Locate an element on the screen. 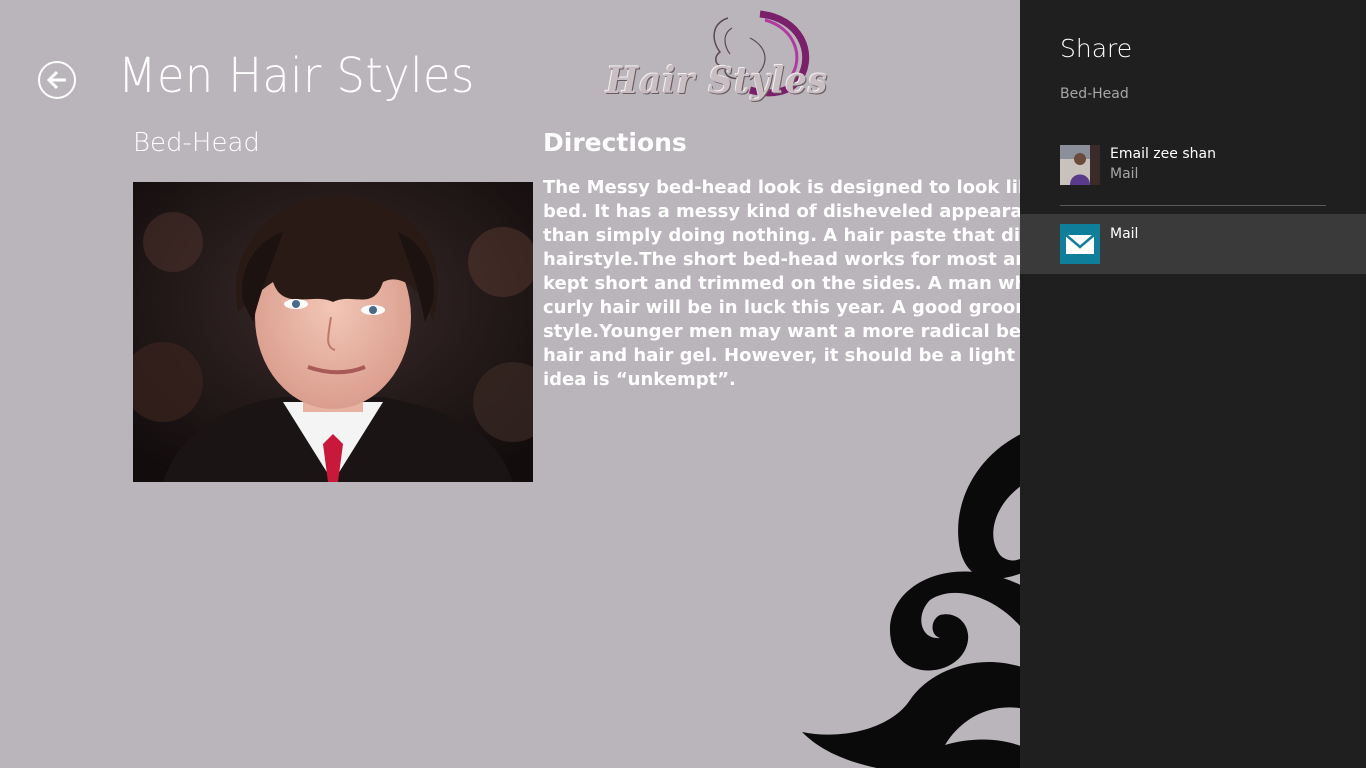 The width and height of the screenshot is (1366, 768). share-app-label: Mail is located at coordinates (1124, 234).